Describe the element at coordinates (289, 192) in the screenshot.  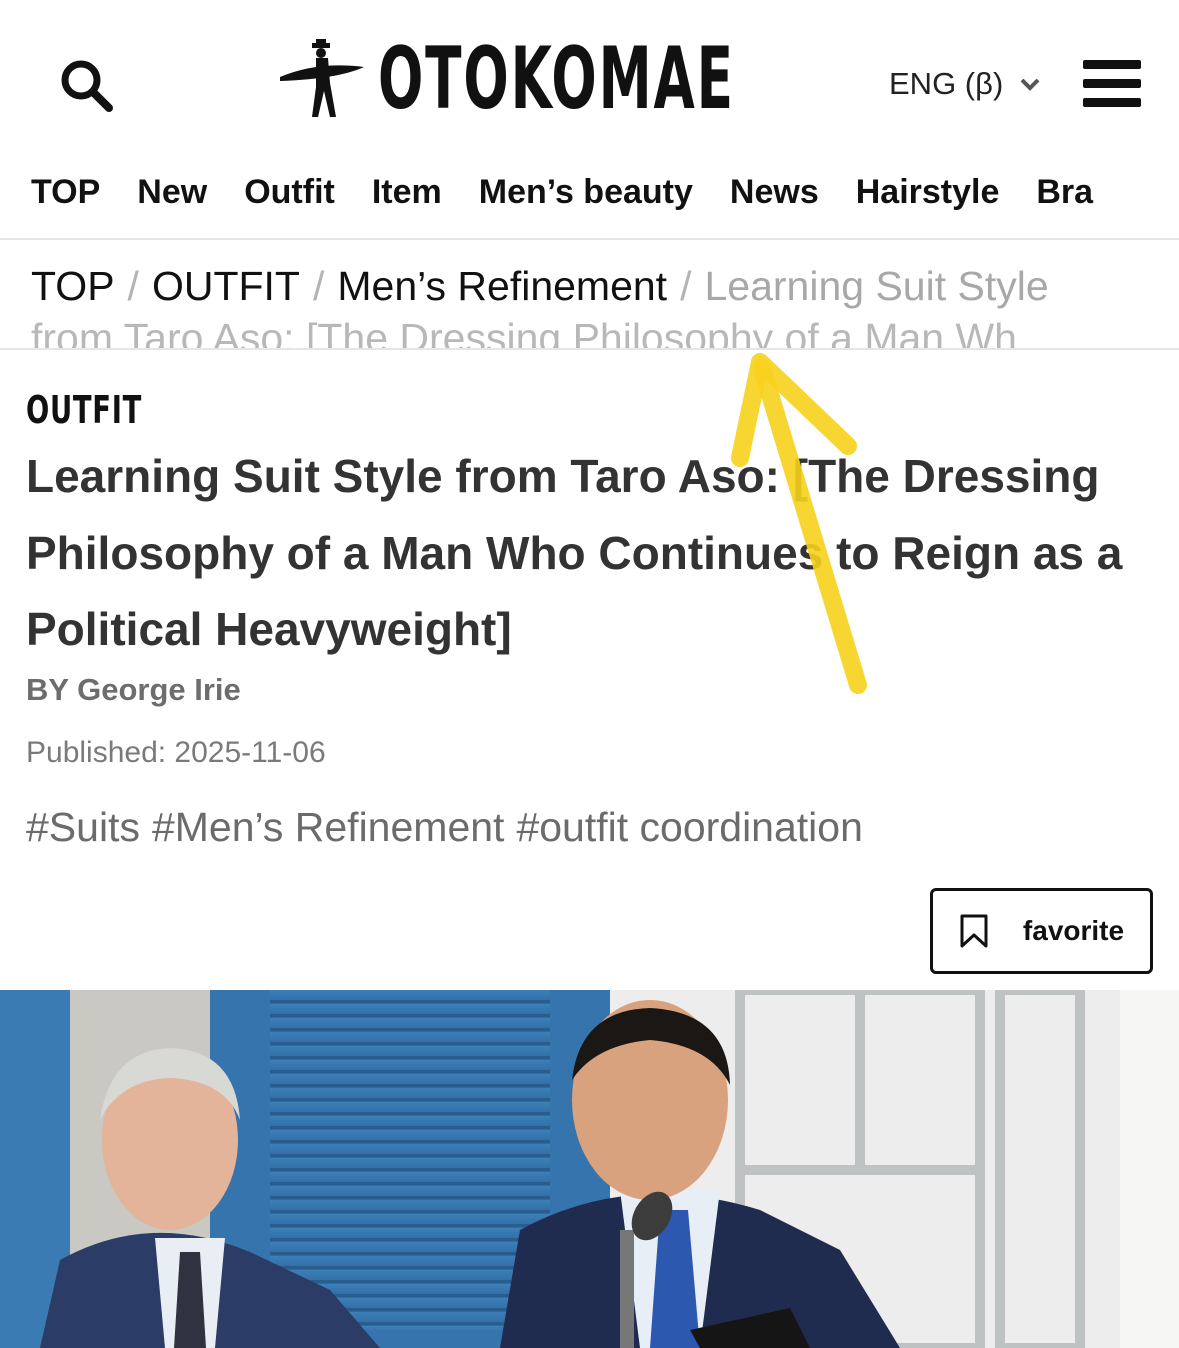
I see `nav-item-outfit: Outfit` at that location.